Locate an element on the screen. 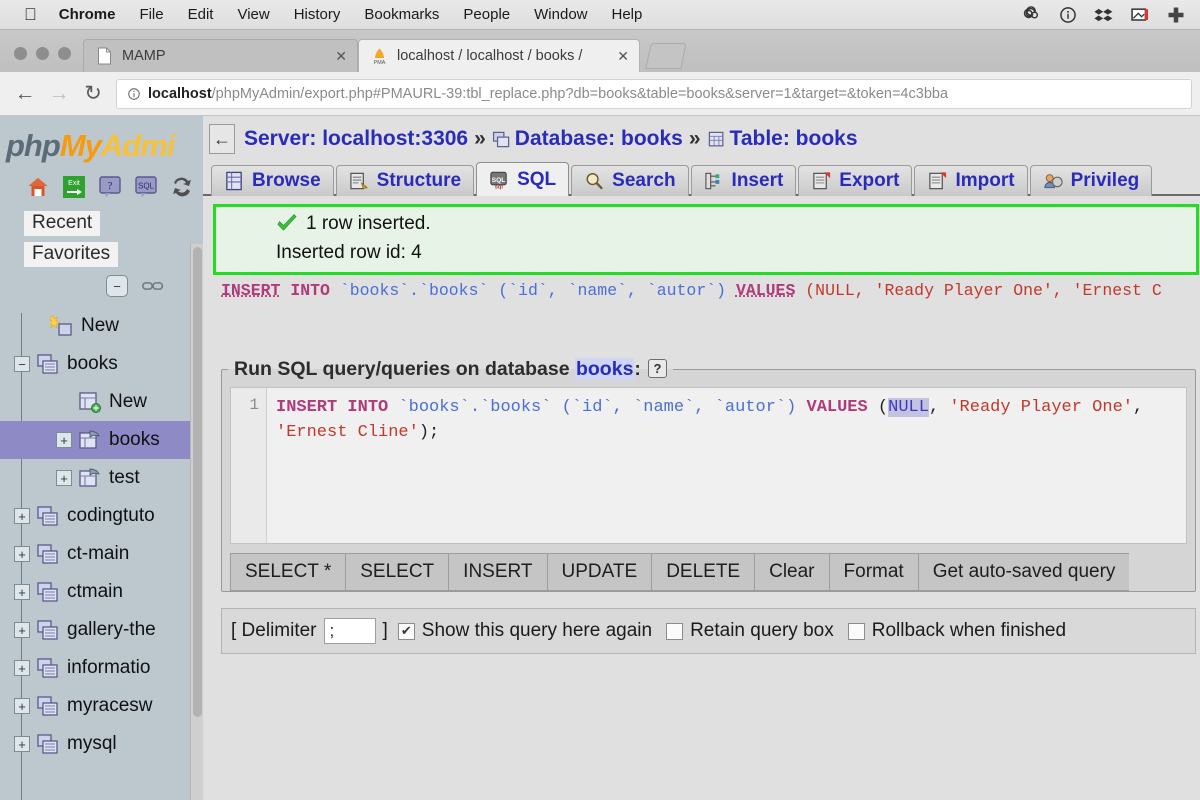 This screenshot has width=1200, height=800. tab-insert: Insert is located at coordinates (743, 180).